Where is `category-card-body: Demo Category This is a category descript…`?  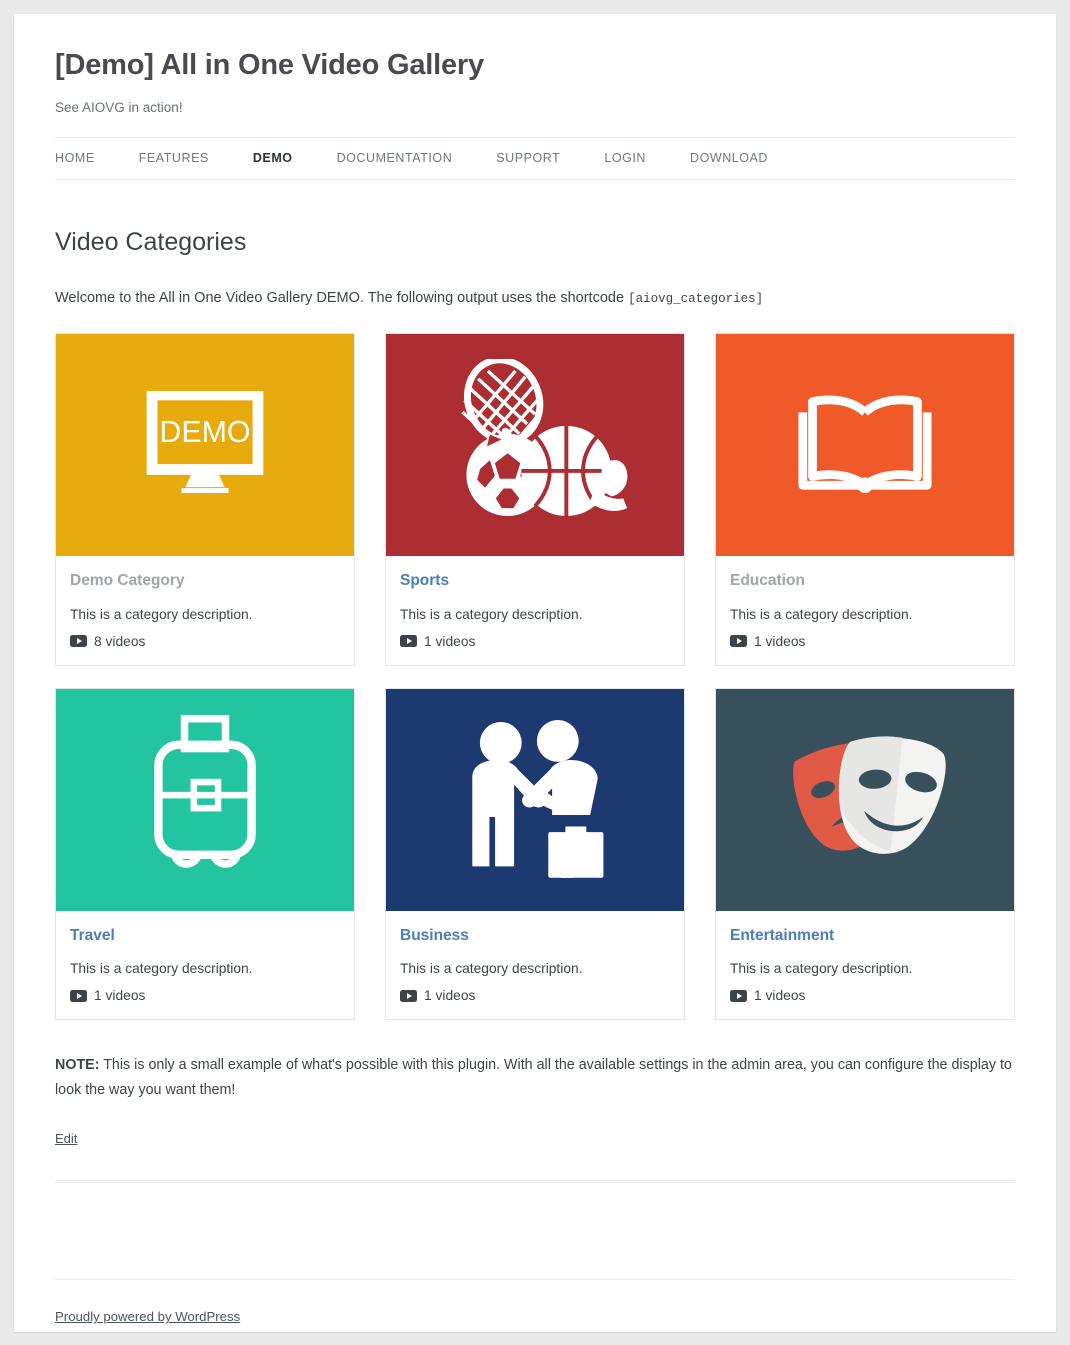
category-card-body: Demo Category This is a category descript… is located at coordinates (205, 610).